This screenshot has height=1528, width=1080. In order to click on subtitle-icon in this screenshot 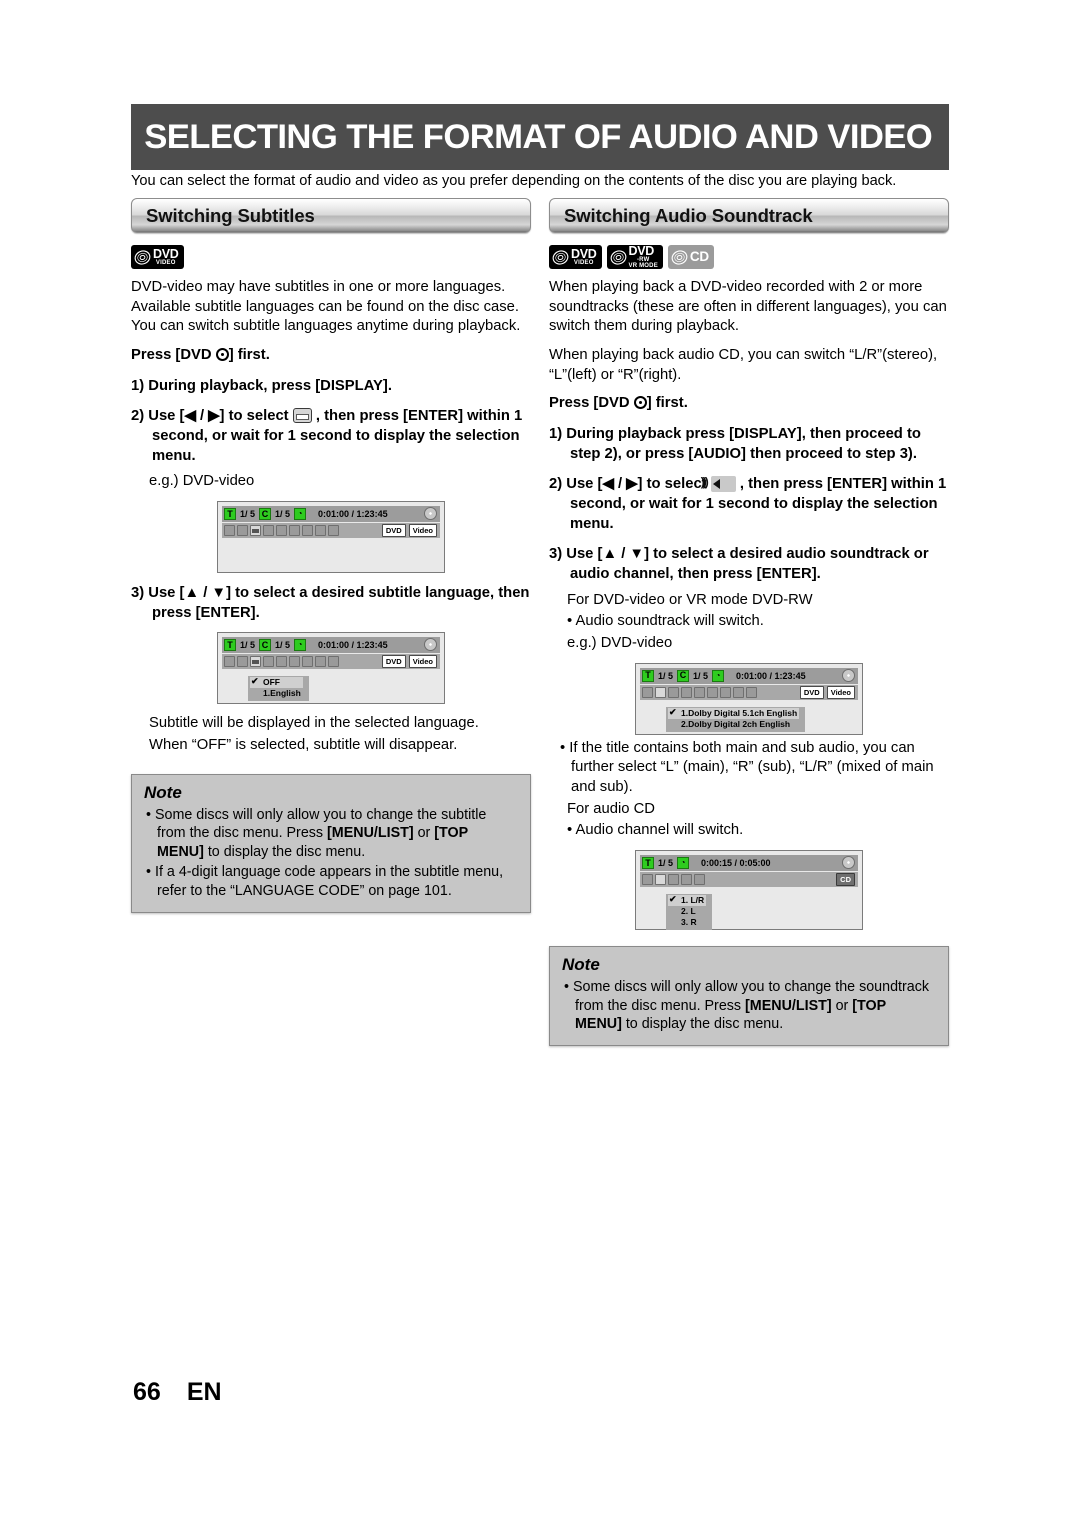, I will do `click(302, 416)`.